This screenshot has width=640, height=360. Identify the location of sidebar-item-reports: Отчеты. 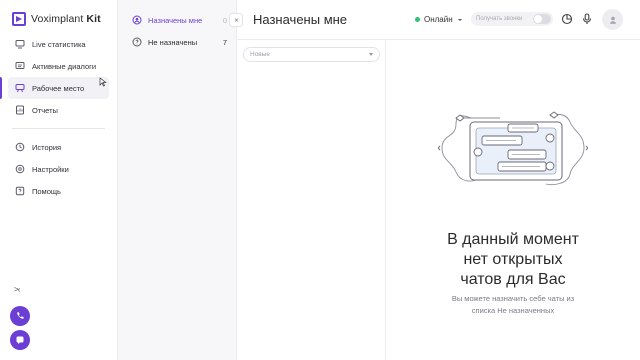
(58, 110).